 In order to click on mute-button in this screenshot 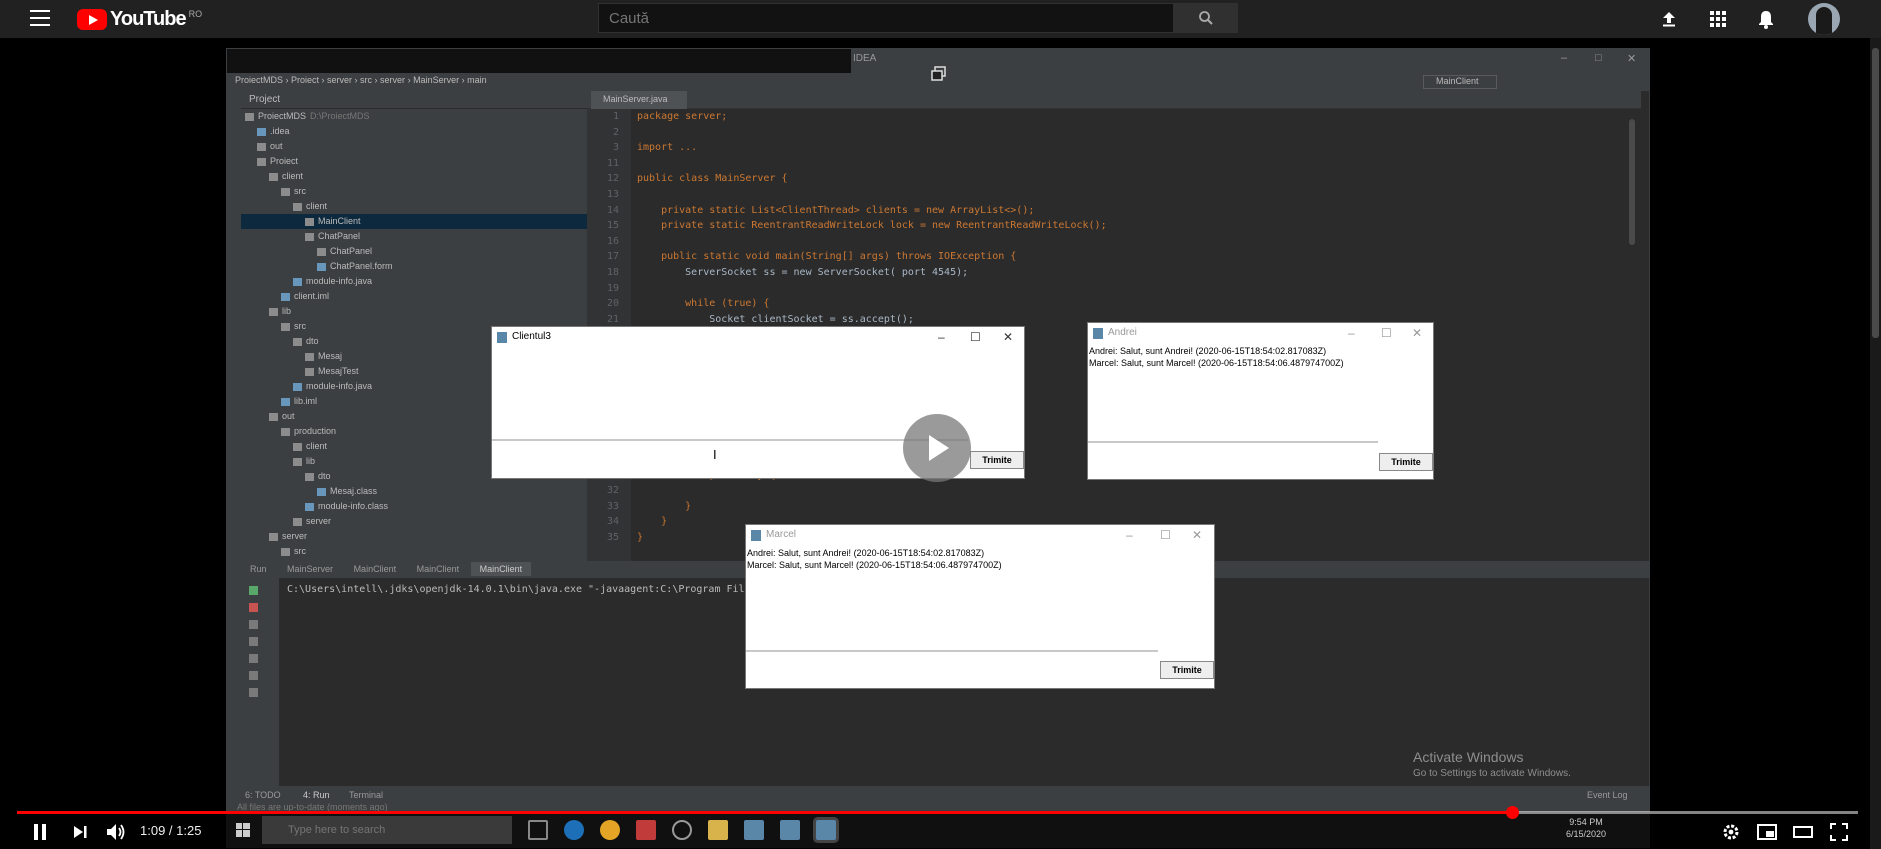, I will do `click(116, 832)`.